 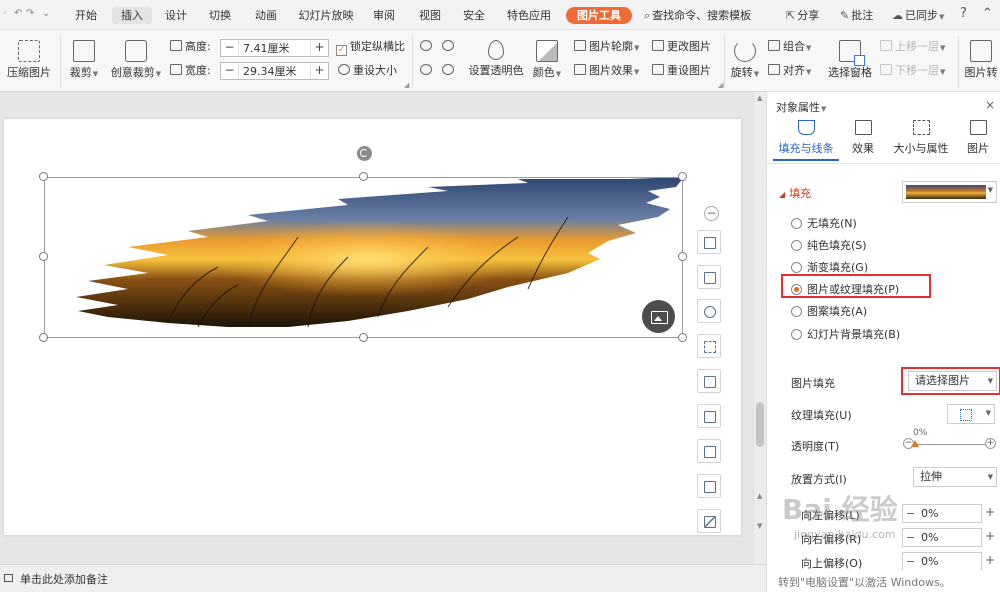 I want to click on offset-right-increase-icon: +, so click(x=990, y=536).